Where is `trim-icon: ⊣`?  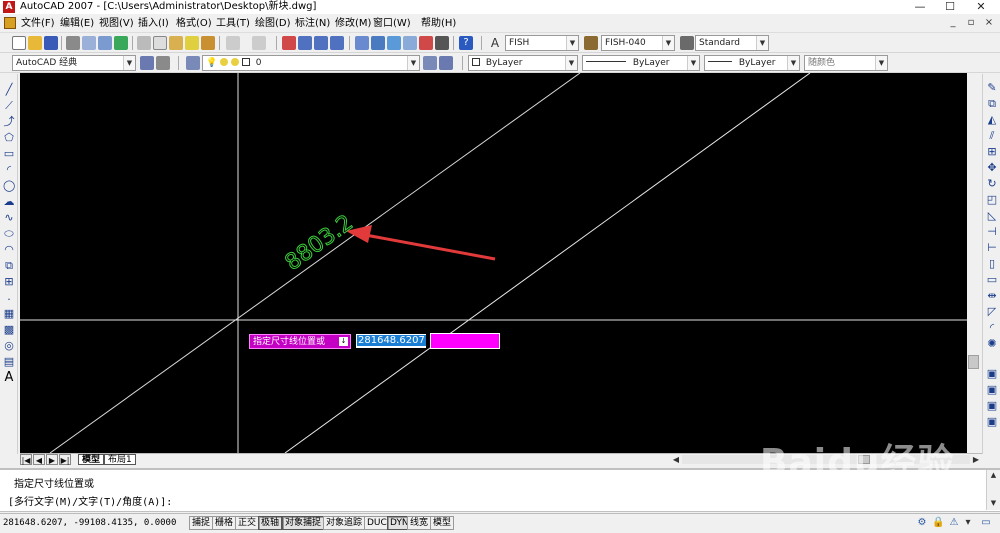
trim-icon: ⊣ is located at coordinates (992, 232).